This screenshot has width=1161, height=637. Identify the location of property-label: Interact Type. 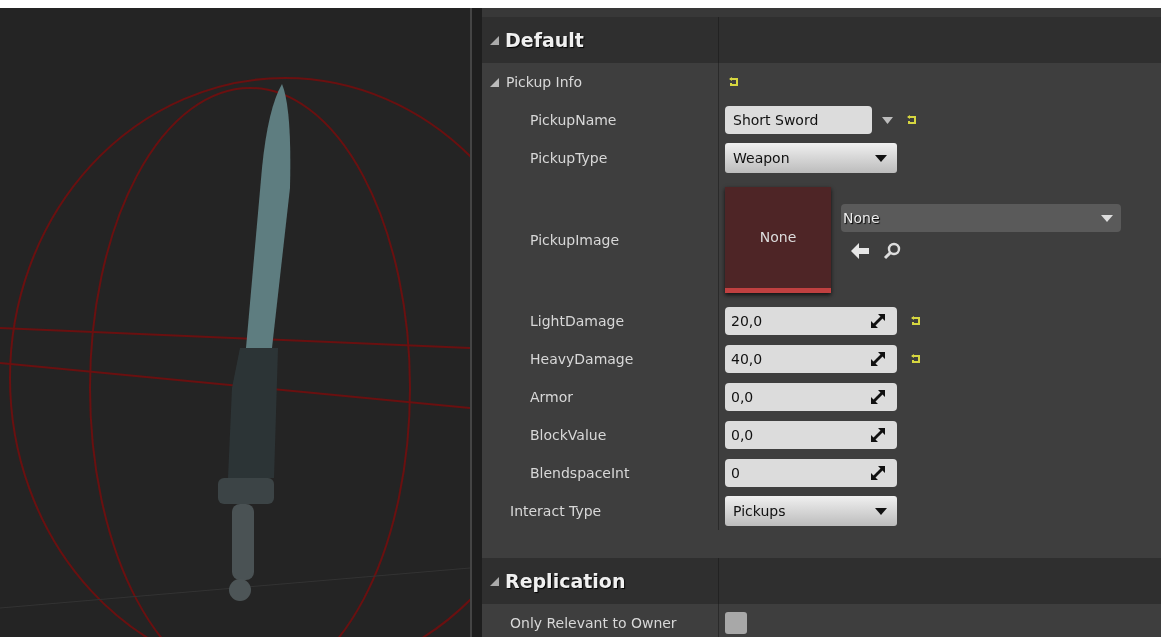
(556, 511).